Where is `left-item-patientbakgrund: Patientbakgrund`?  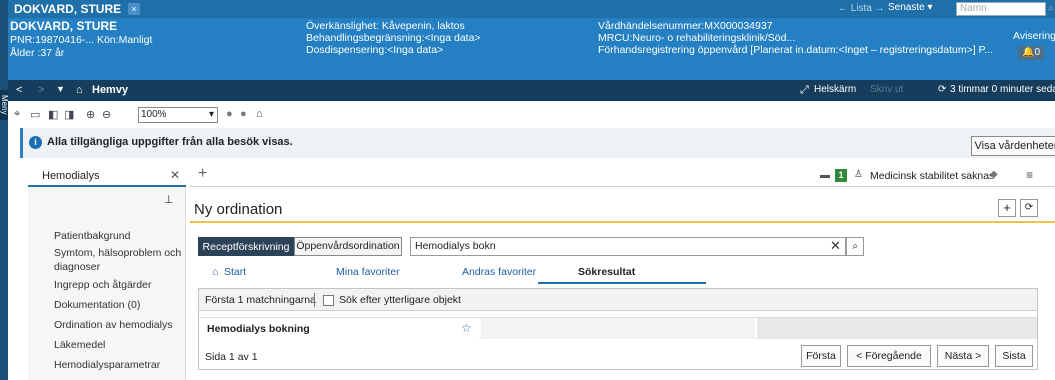
left-item-patientbakgrund: Patientbakgrund is located at coordinates (92, 236).